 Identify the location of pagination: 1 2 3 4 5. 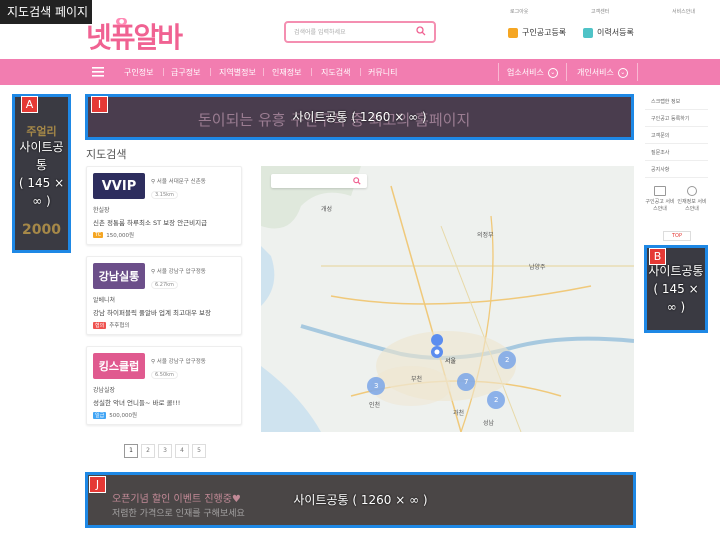
(165, 451).